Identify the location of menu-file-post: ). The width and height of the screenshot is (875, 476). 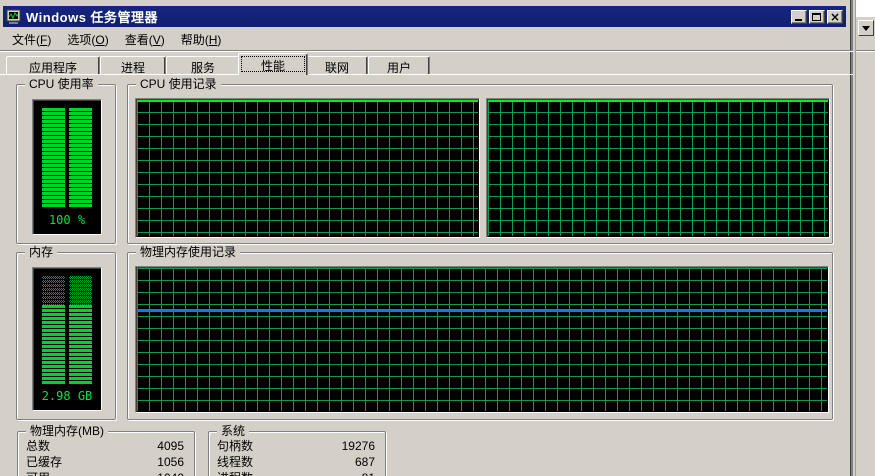
(49, 39).